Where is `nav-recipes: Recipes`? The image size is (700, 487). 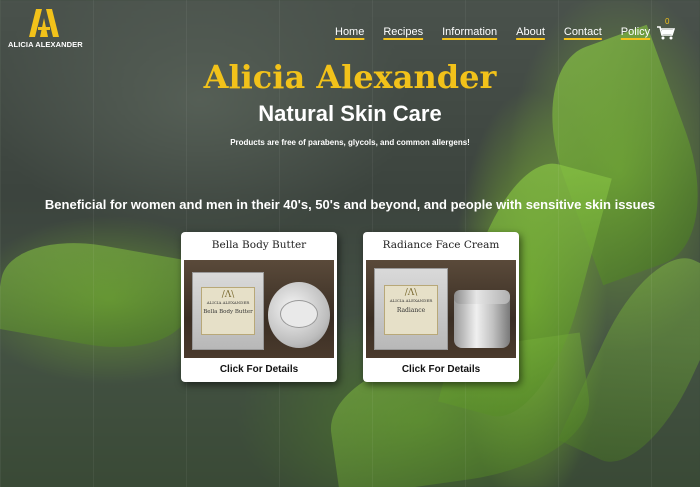 nav-recipes: Recipes is located at coordinates (403, 32).